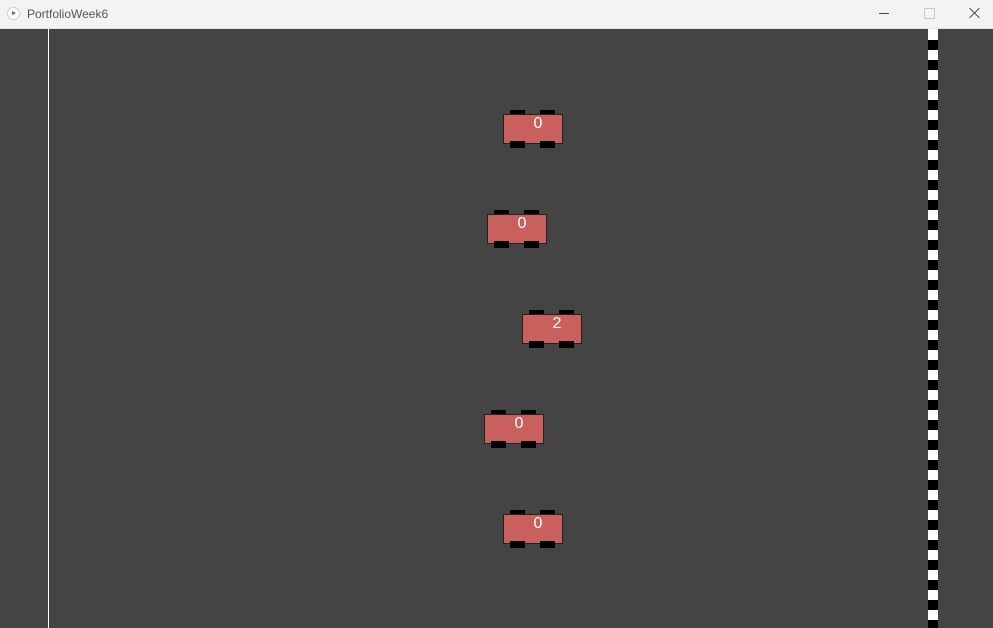 This screenshot has height=628, width=993. I want to click on maximize-button, so click(929, 14).